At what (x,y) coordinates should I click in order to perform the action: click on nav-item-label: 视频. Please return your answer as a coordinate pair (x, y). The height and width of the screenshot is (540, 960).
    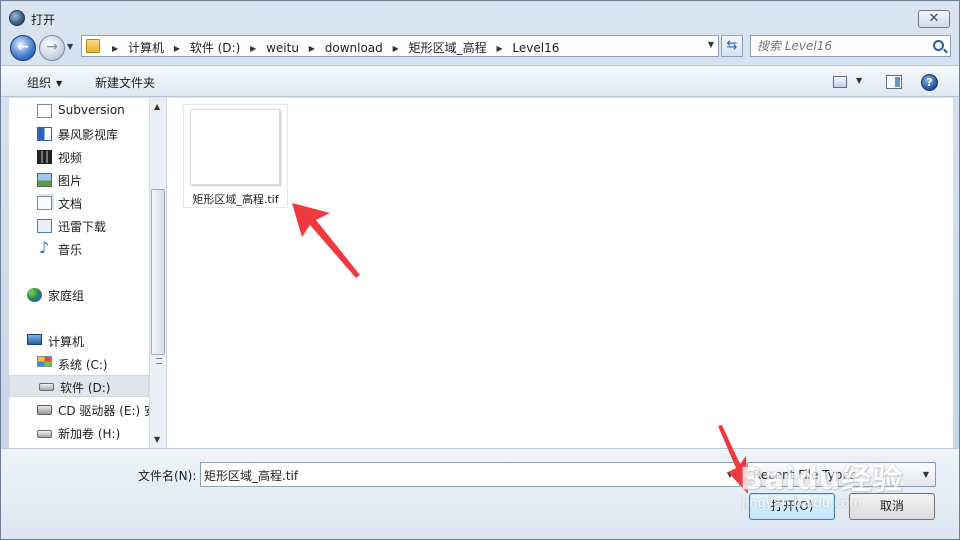
    Looking at the image, I should click on (70, 158).